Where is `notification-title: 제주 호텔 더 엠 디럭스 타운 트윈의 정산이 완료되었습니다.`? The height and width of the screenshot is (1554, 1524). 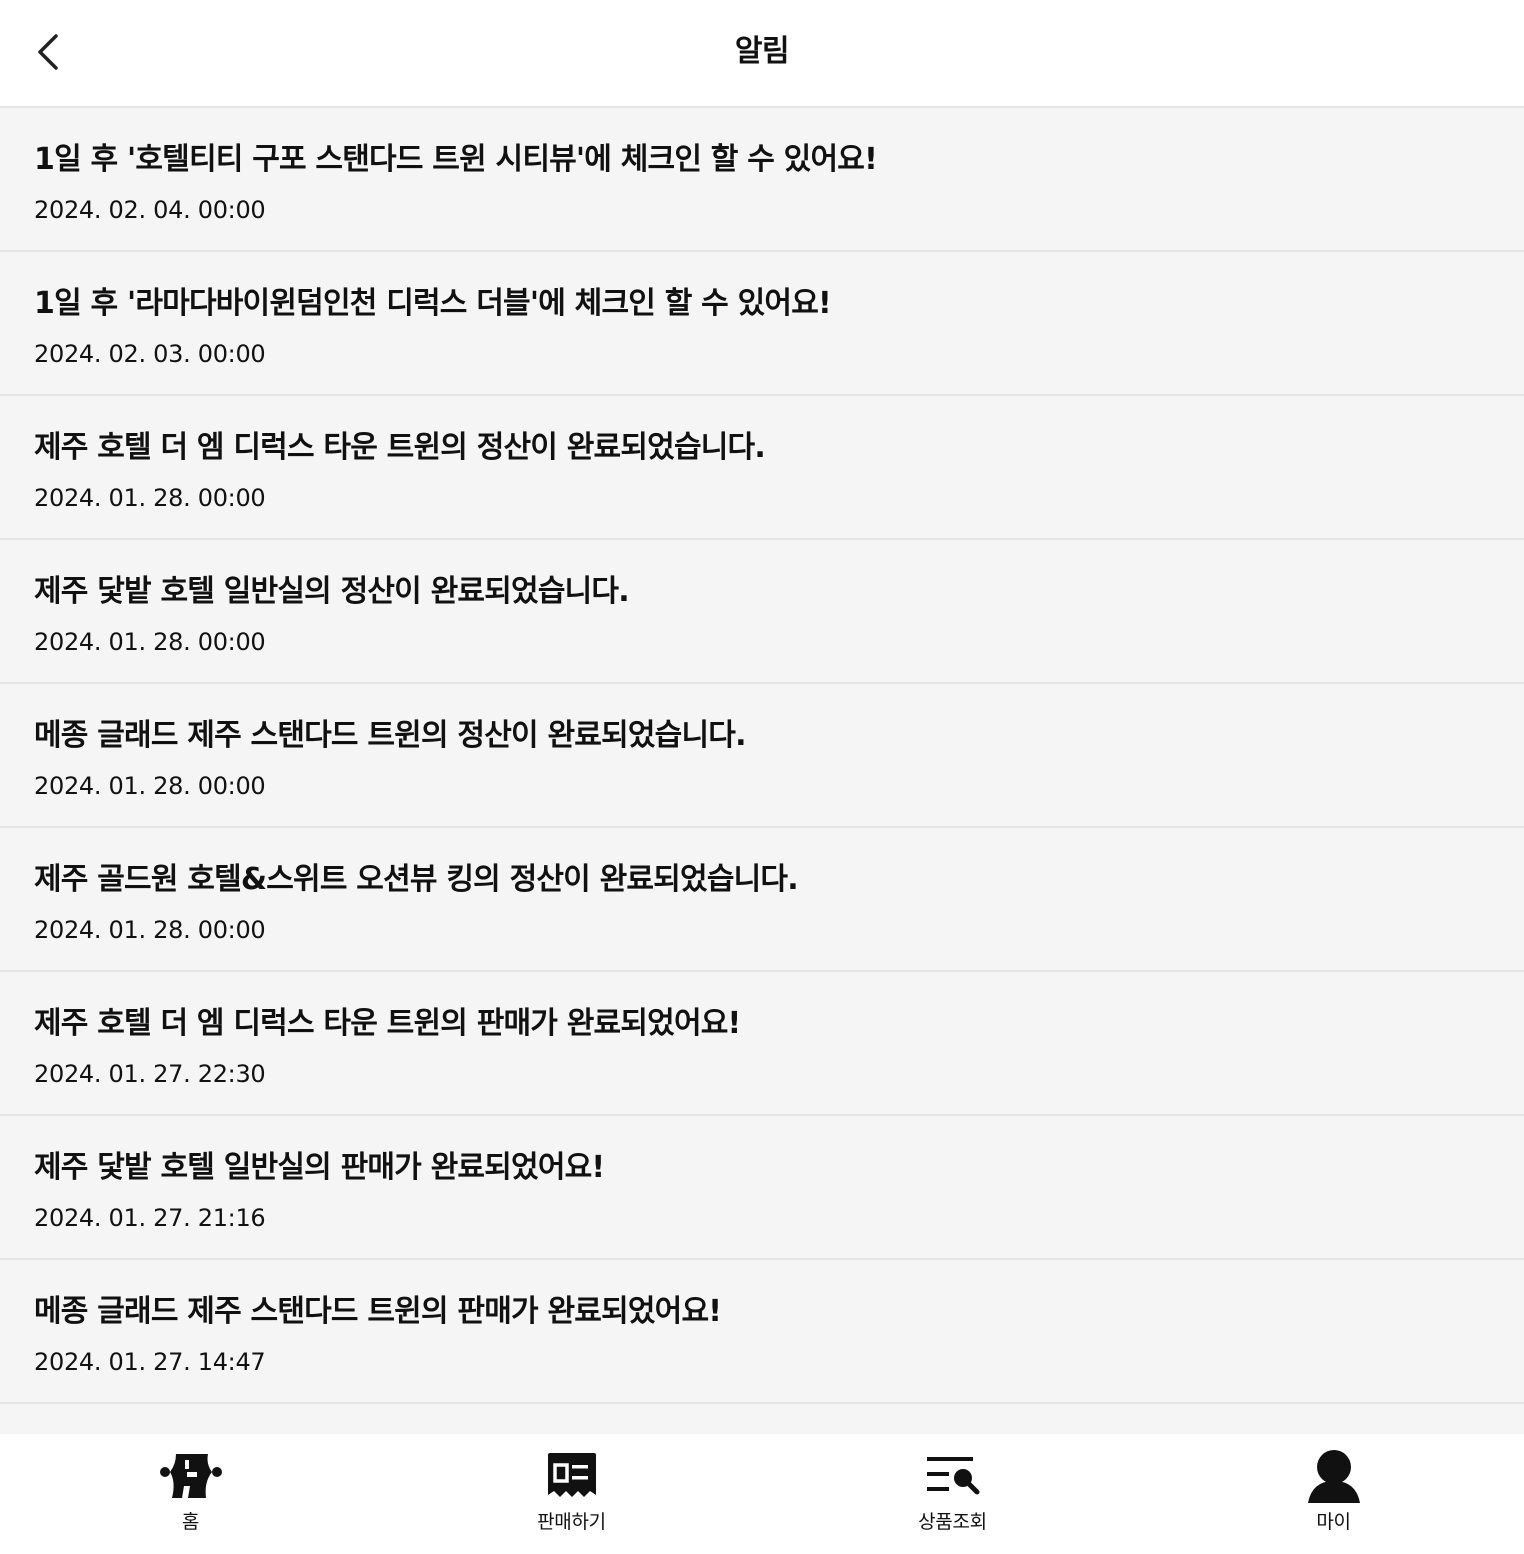 notification-title: 제주 호텔 더 엠 디럭스 타운 트윈의 정산이 완료되었습니다. is located at coordinates (400, 447).